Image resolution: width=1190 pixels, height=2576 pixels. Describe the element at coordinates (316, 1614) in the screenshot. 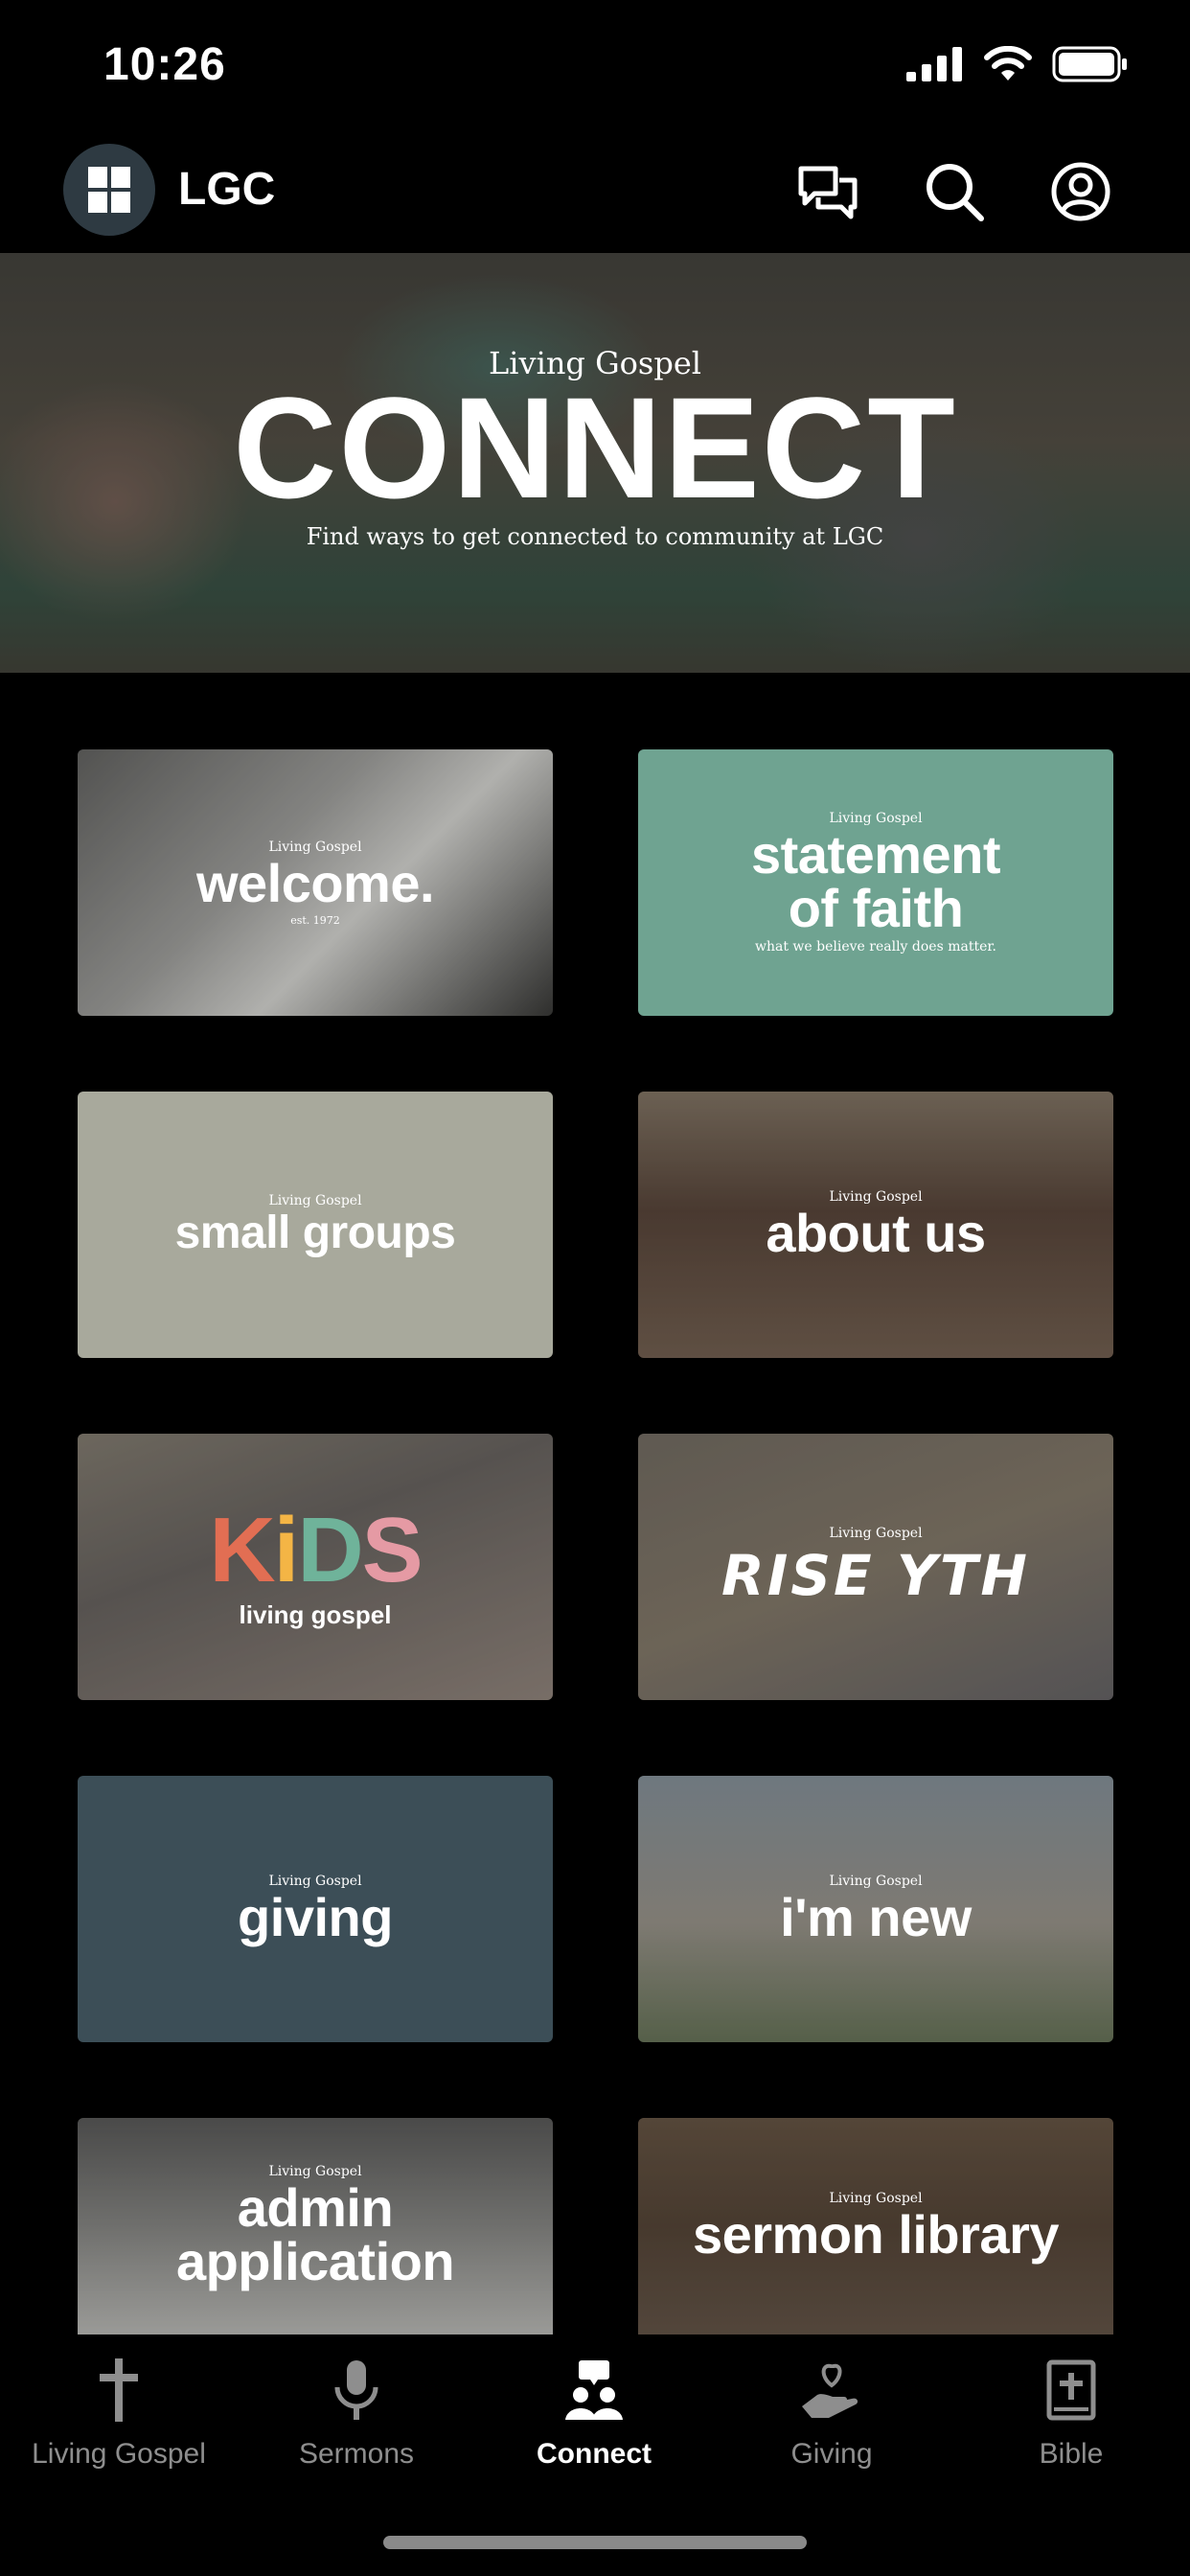

I see `tile-sub: living gospel` at that location.